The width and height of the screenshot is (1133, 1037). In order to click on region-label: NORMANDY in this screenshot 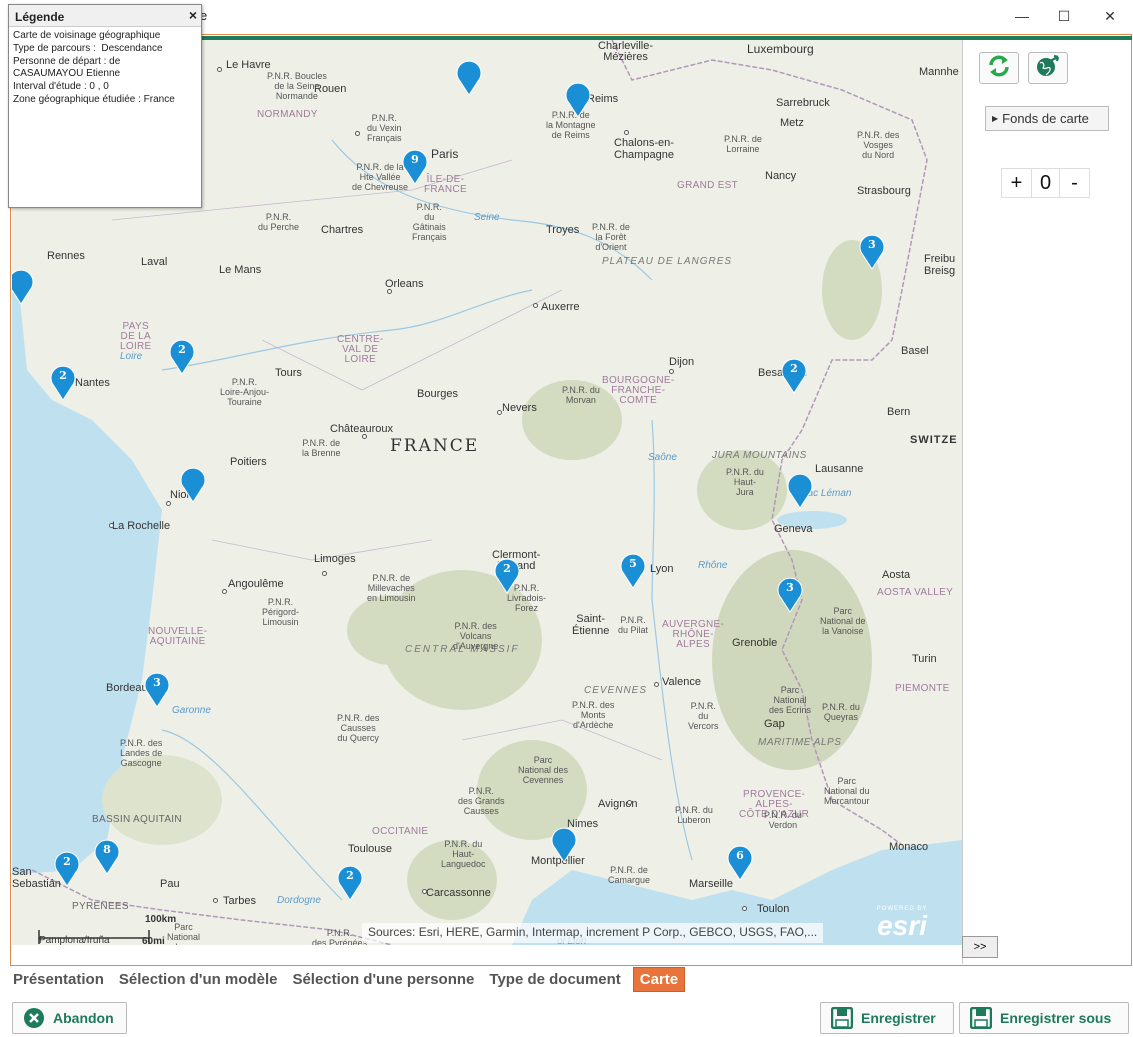, I will do `click(287, 114)`.